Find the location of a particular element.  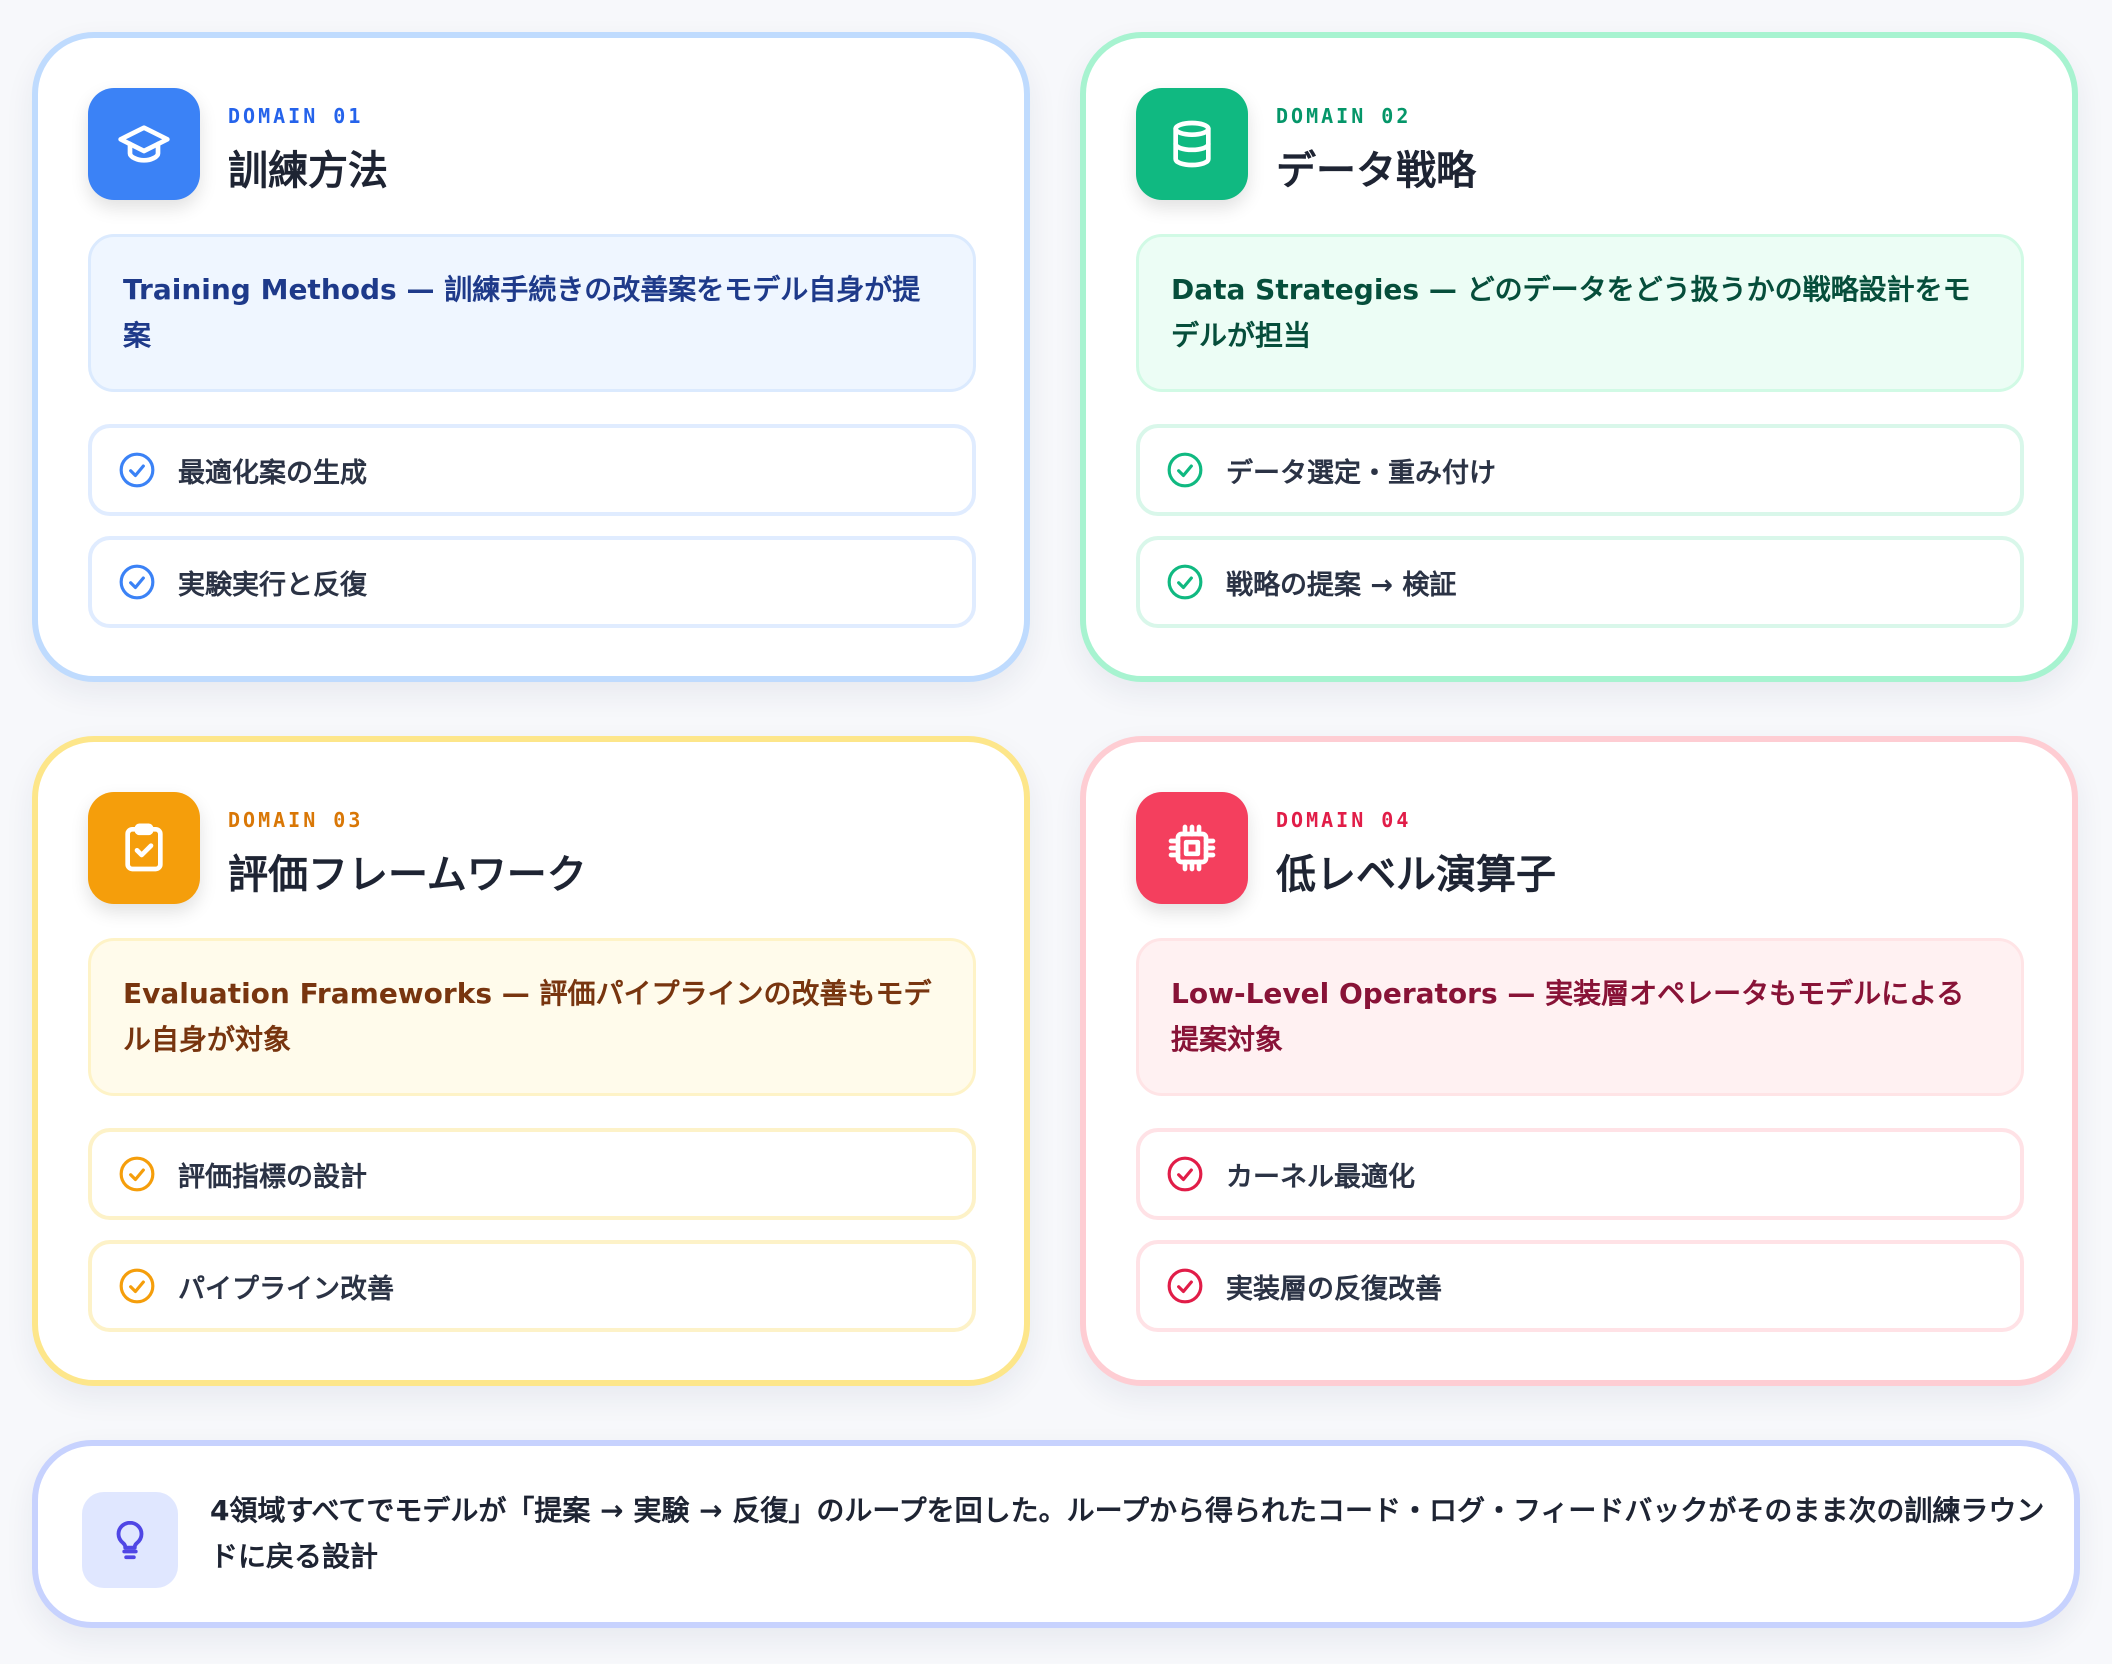

lightbulb-icon is located at coordinates (130, 1540).